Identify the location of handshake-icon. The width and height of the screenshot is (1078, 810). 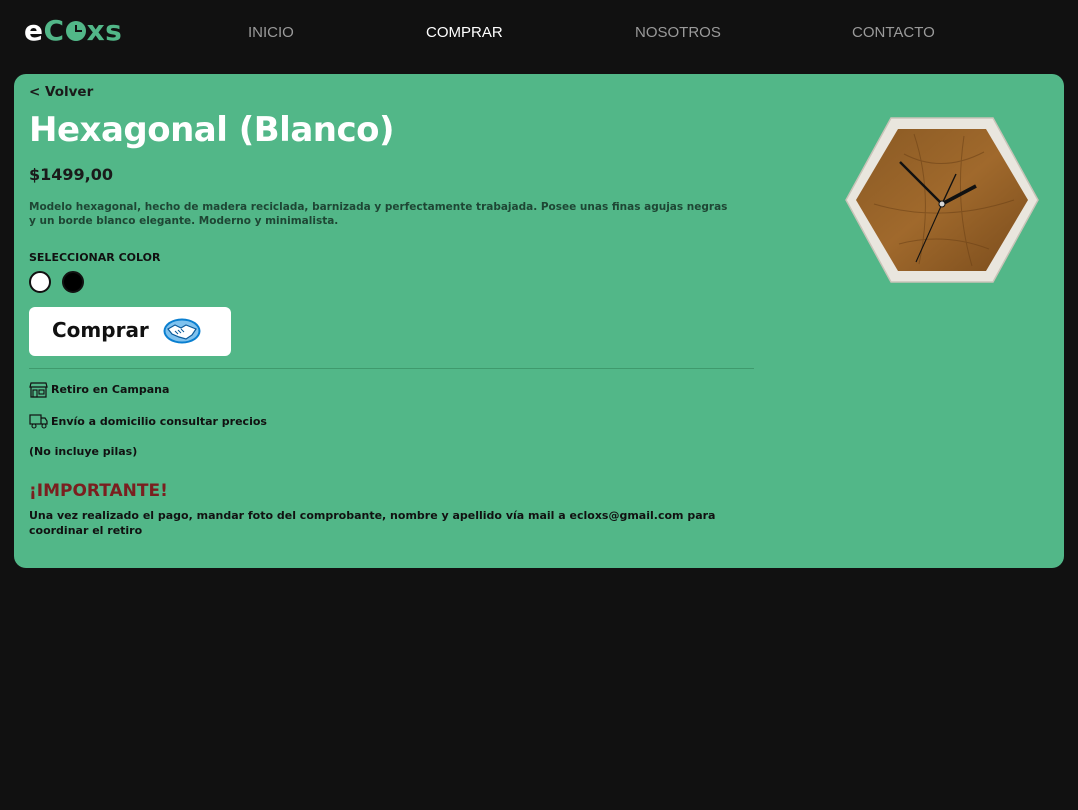
(182, 331).